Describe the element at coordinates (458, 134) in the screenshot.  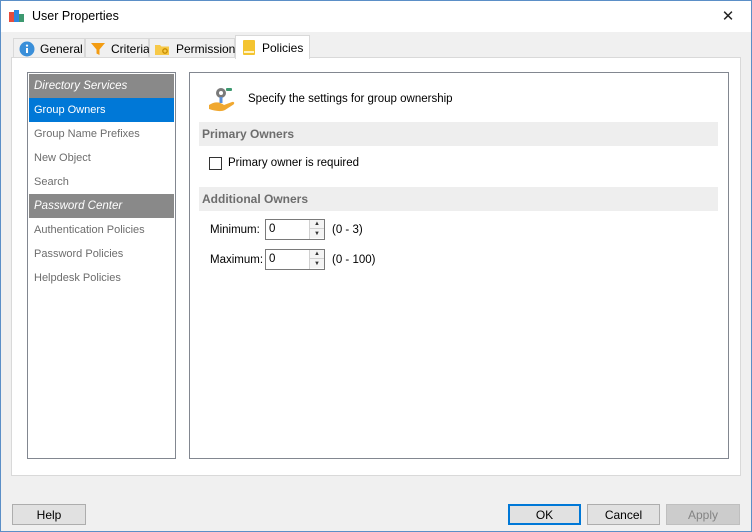
I see `primary-owners-heading: Primary Owners` at that location.